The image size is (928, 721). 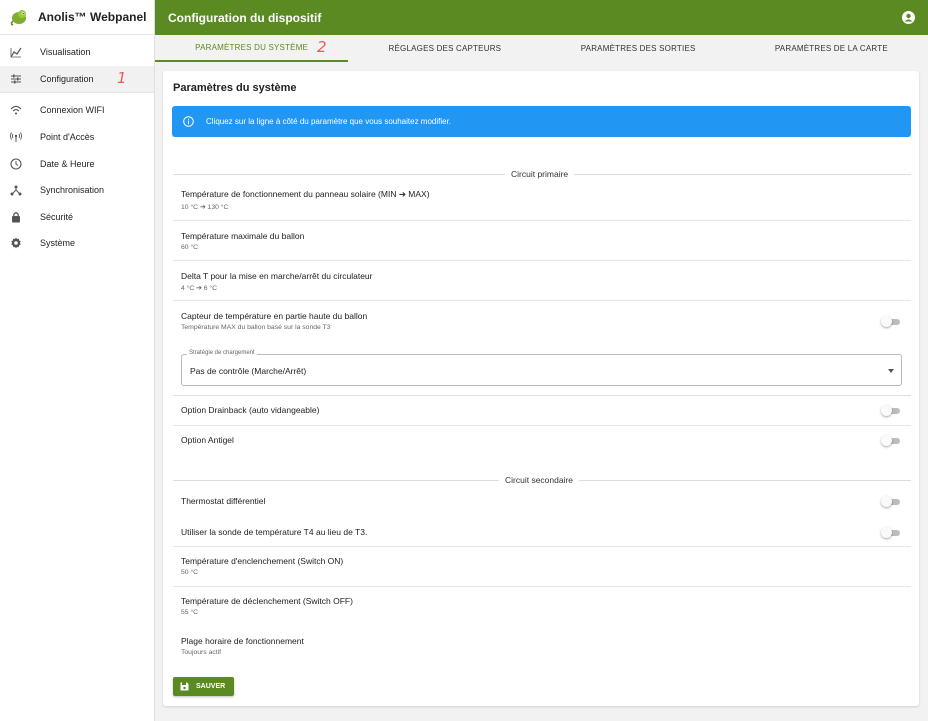 I want to click on chevron-down-icon, so click(x=891, y=371).